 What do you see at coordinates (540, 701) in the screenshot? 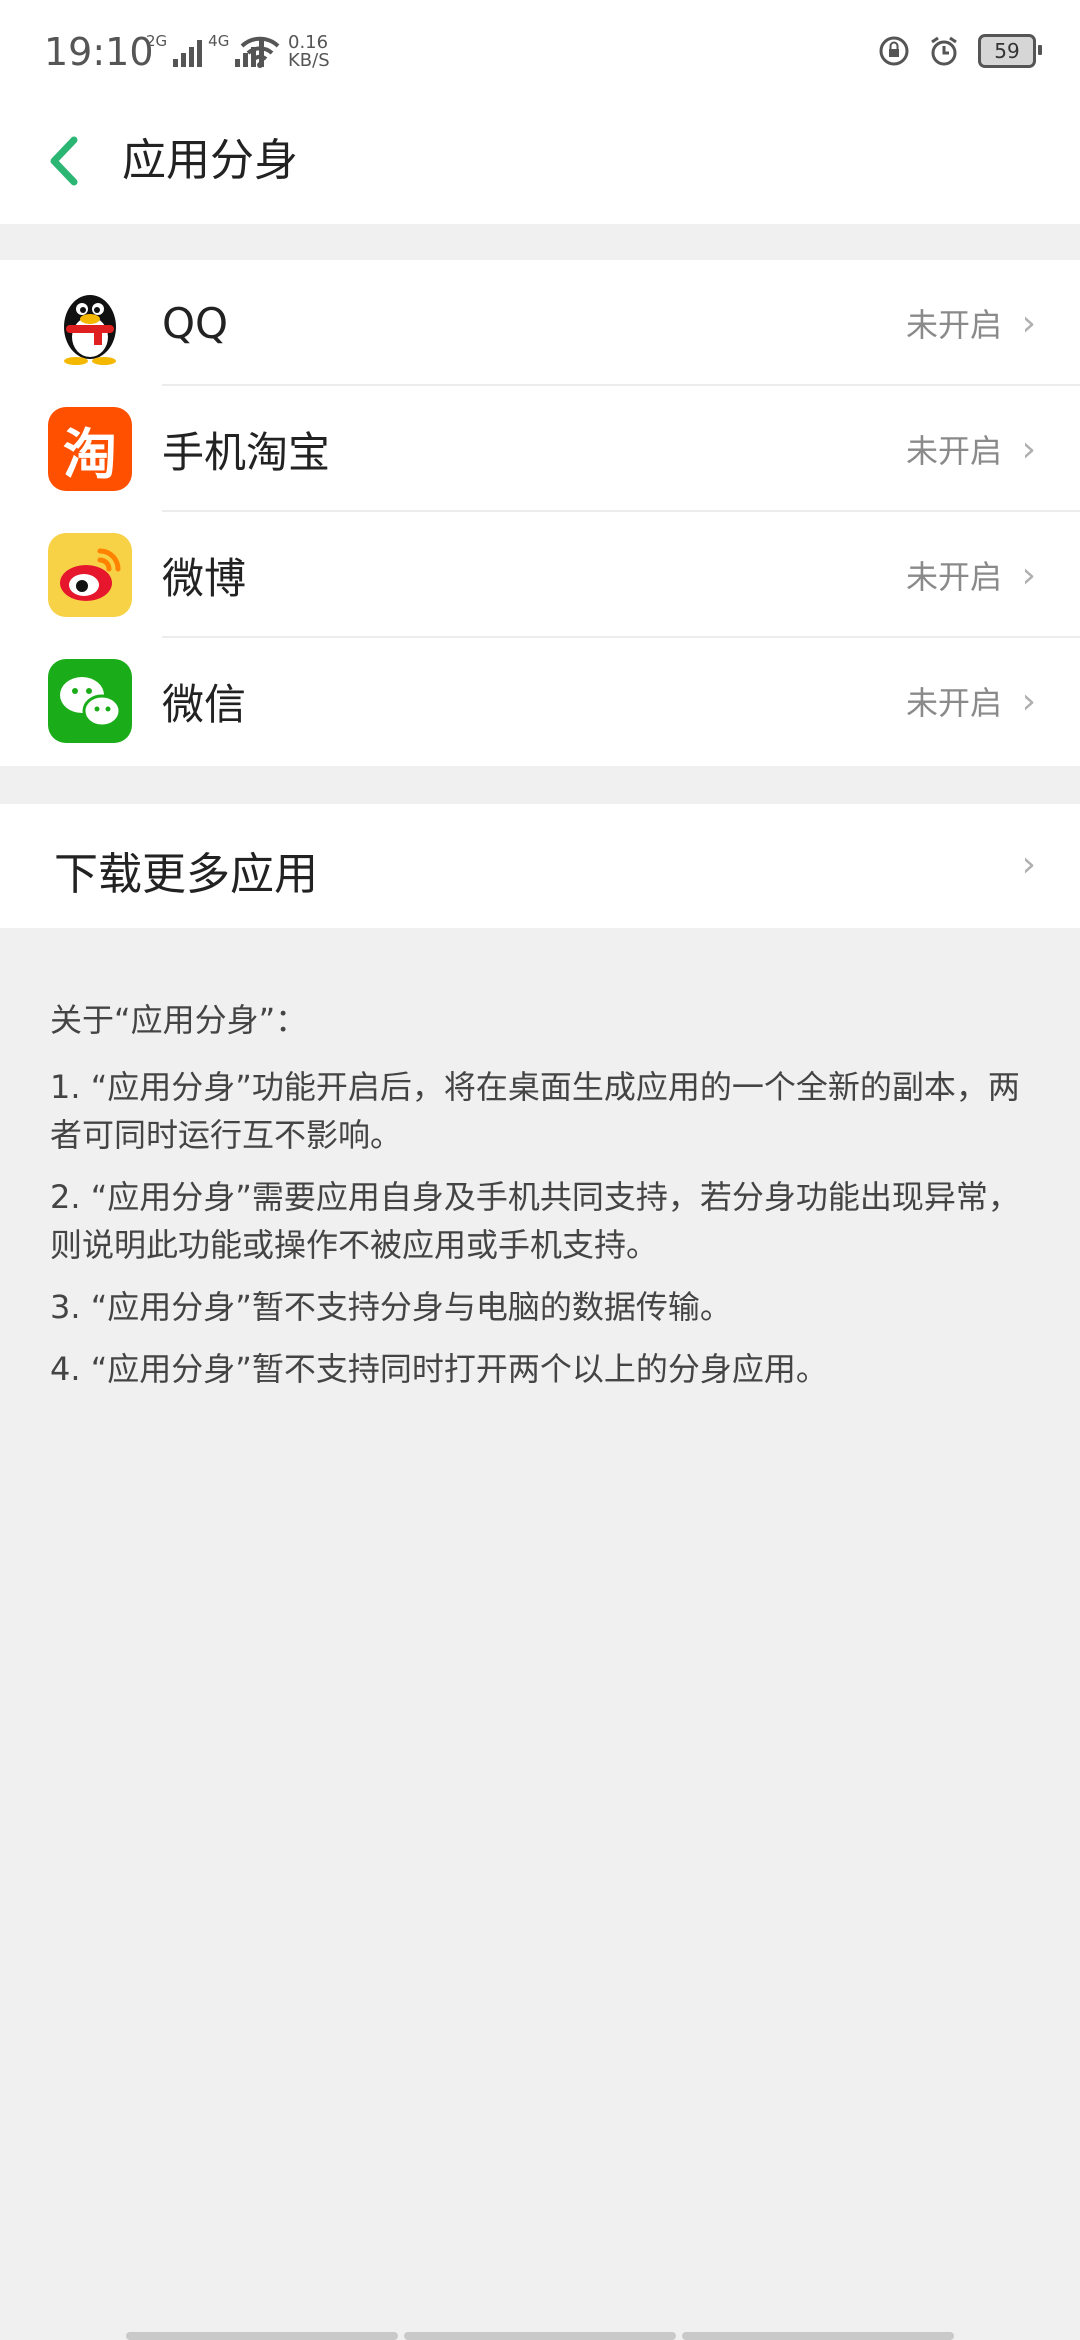
I see `list-item-wechat: 微信 未开启 ›` at bounding box center [540, 701].